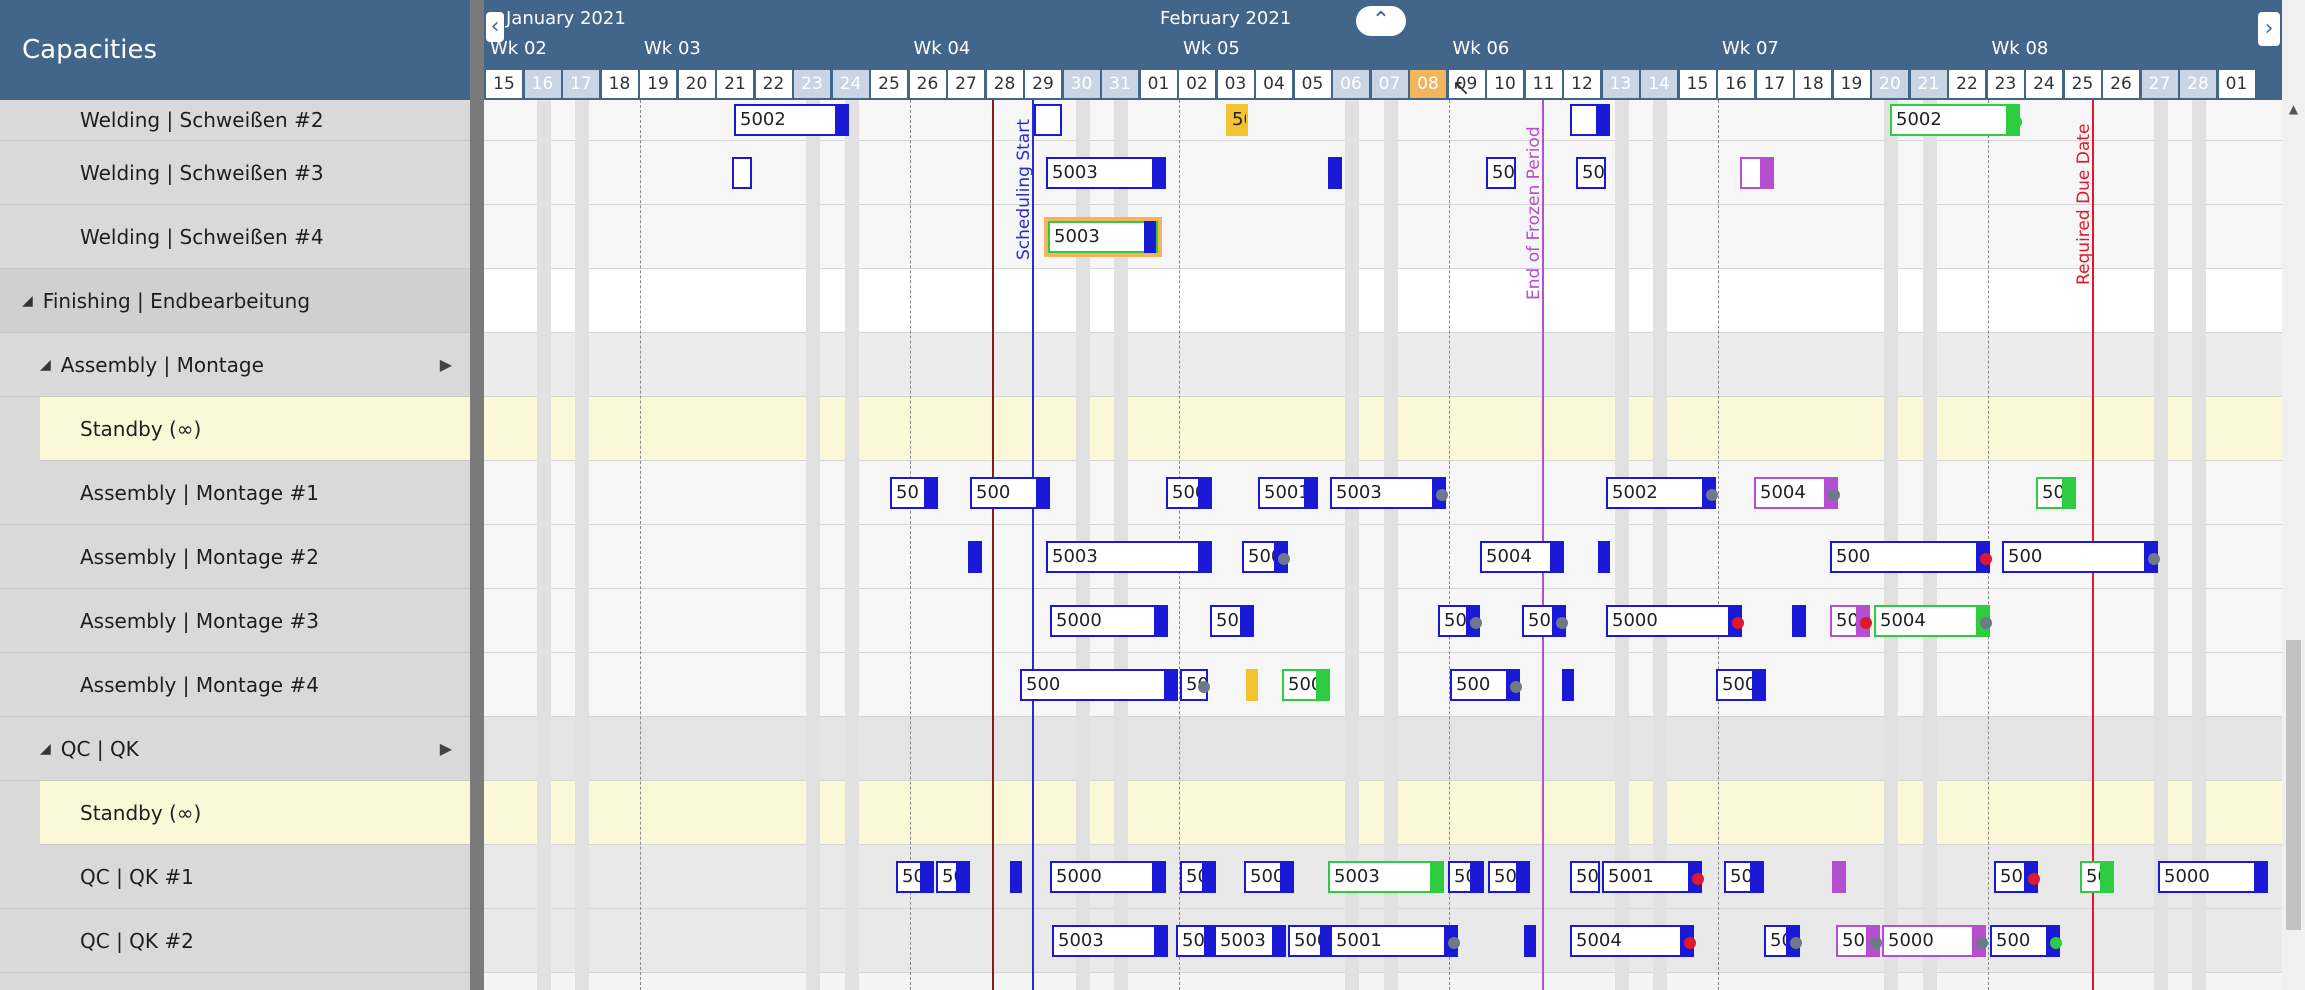 The width and height of the screenshot is (2305, 990). I want to click on panel-splitter, so click(477, 495).